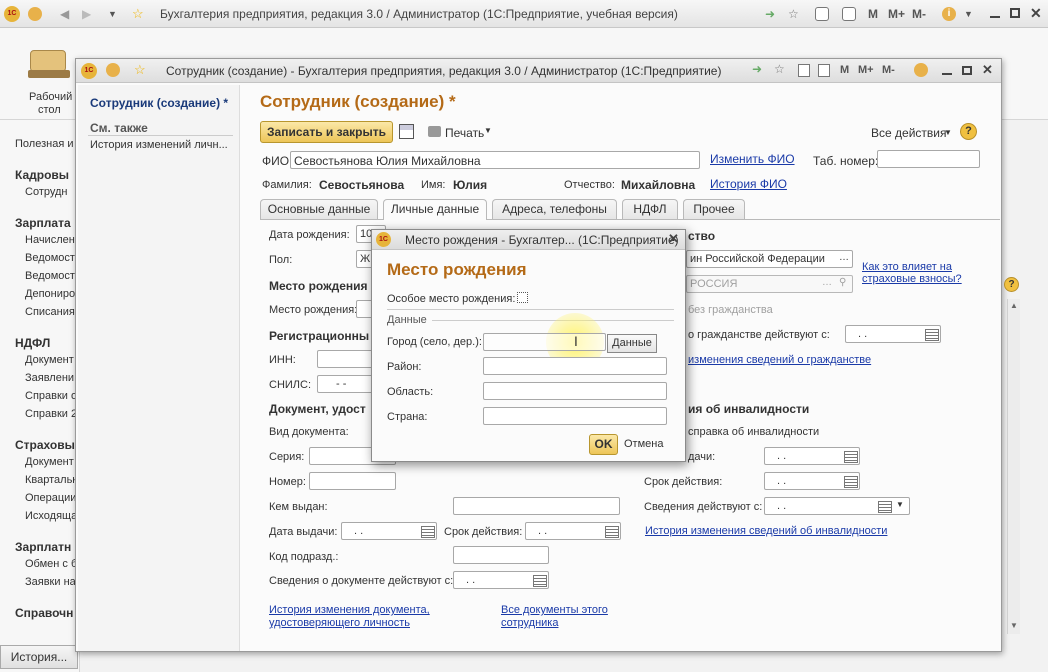 This screenshot has height=672, width=1048. Describe the element at coordinates (522, 297) in the screenshot. I see `special-birthplace-checkbox` at that location.